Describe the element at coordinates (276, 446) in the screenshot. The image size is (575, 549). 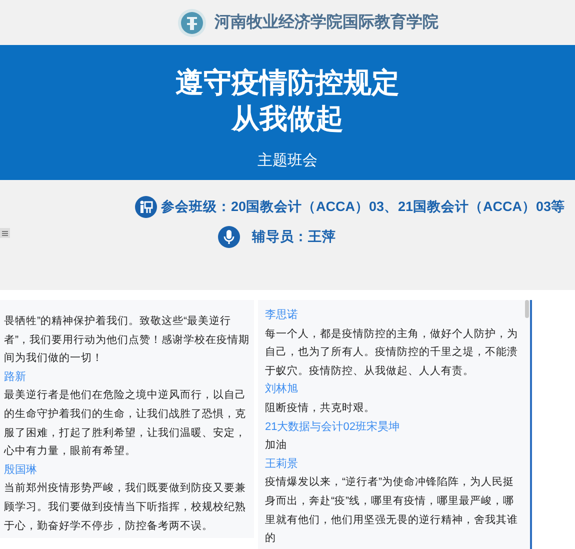
I see `comment-text: 加油` at that location.